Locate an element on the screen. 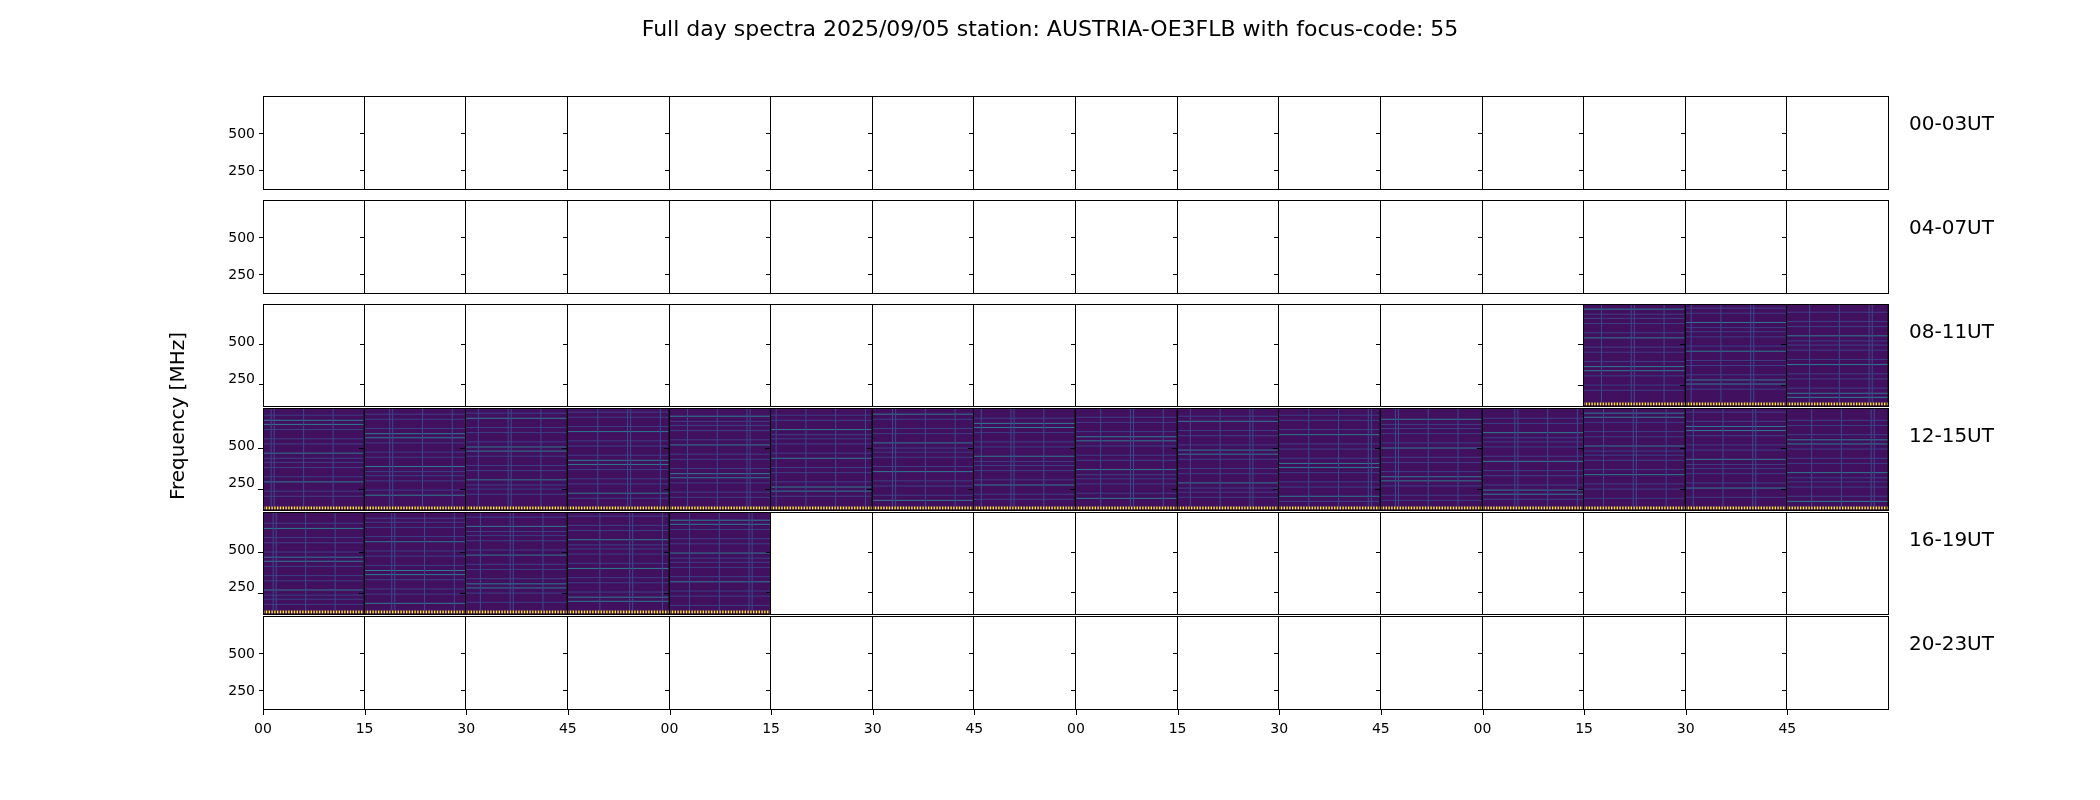  time-range-label: 16-19UT is located at coordinates (1951, 539).